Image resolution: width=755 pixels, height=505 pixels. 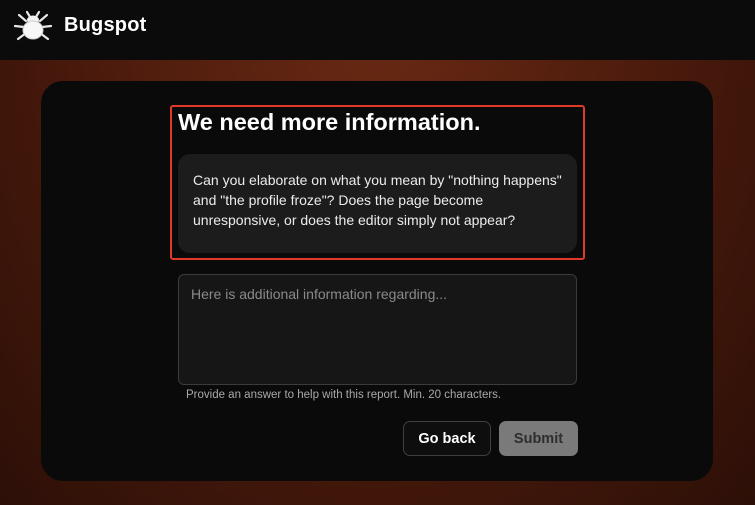 I want to click on answer-textarea, so click(x=377, y=329).